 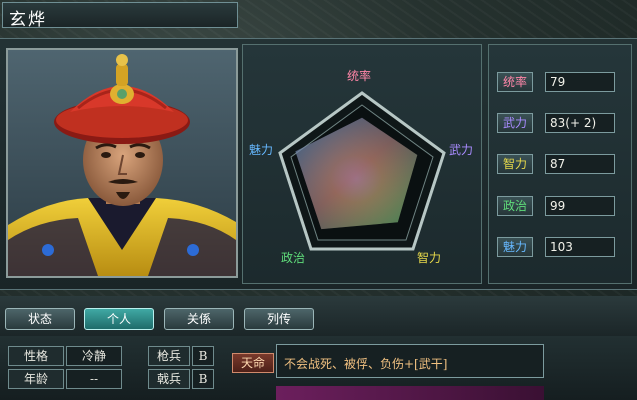 What do you see at coordinates (359, 76) in the screenshot?
I see `radar-label-tongshuai: 统率` at bounding box center [359, 76].